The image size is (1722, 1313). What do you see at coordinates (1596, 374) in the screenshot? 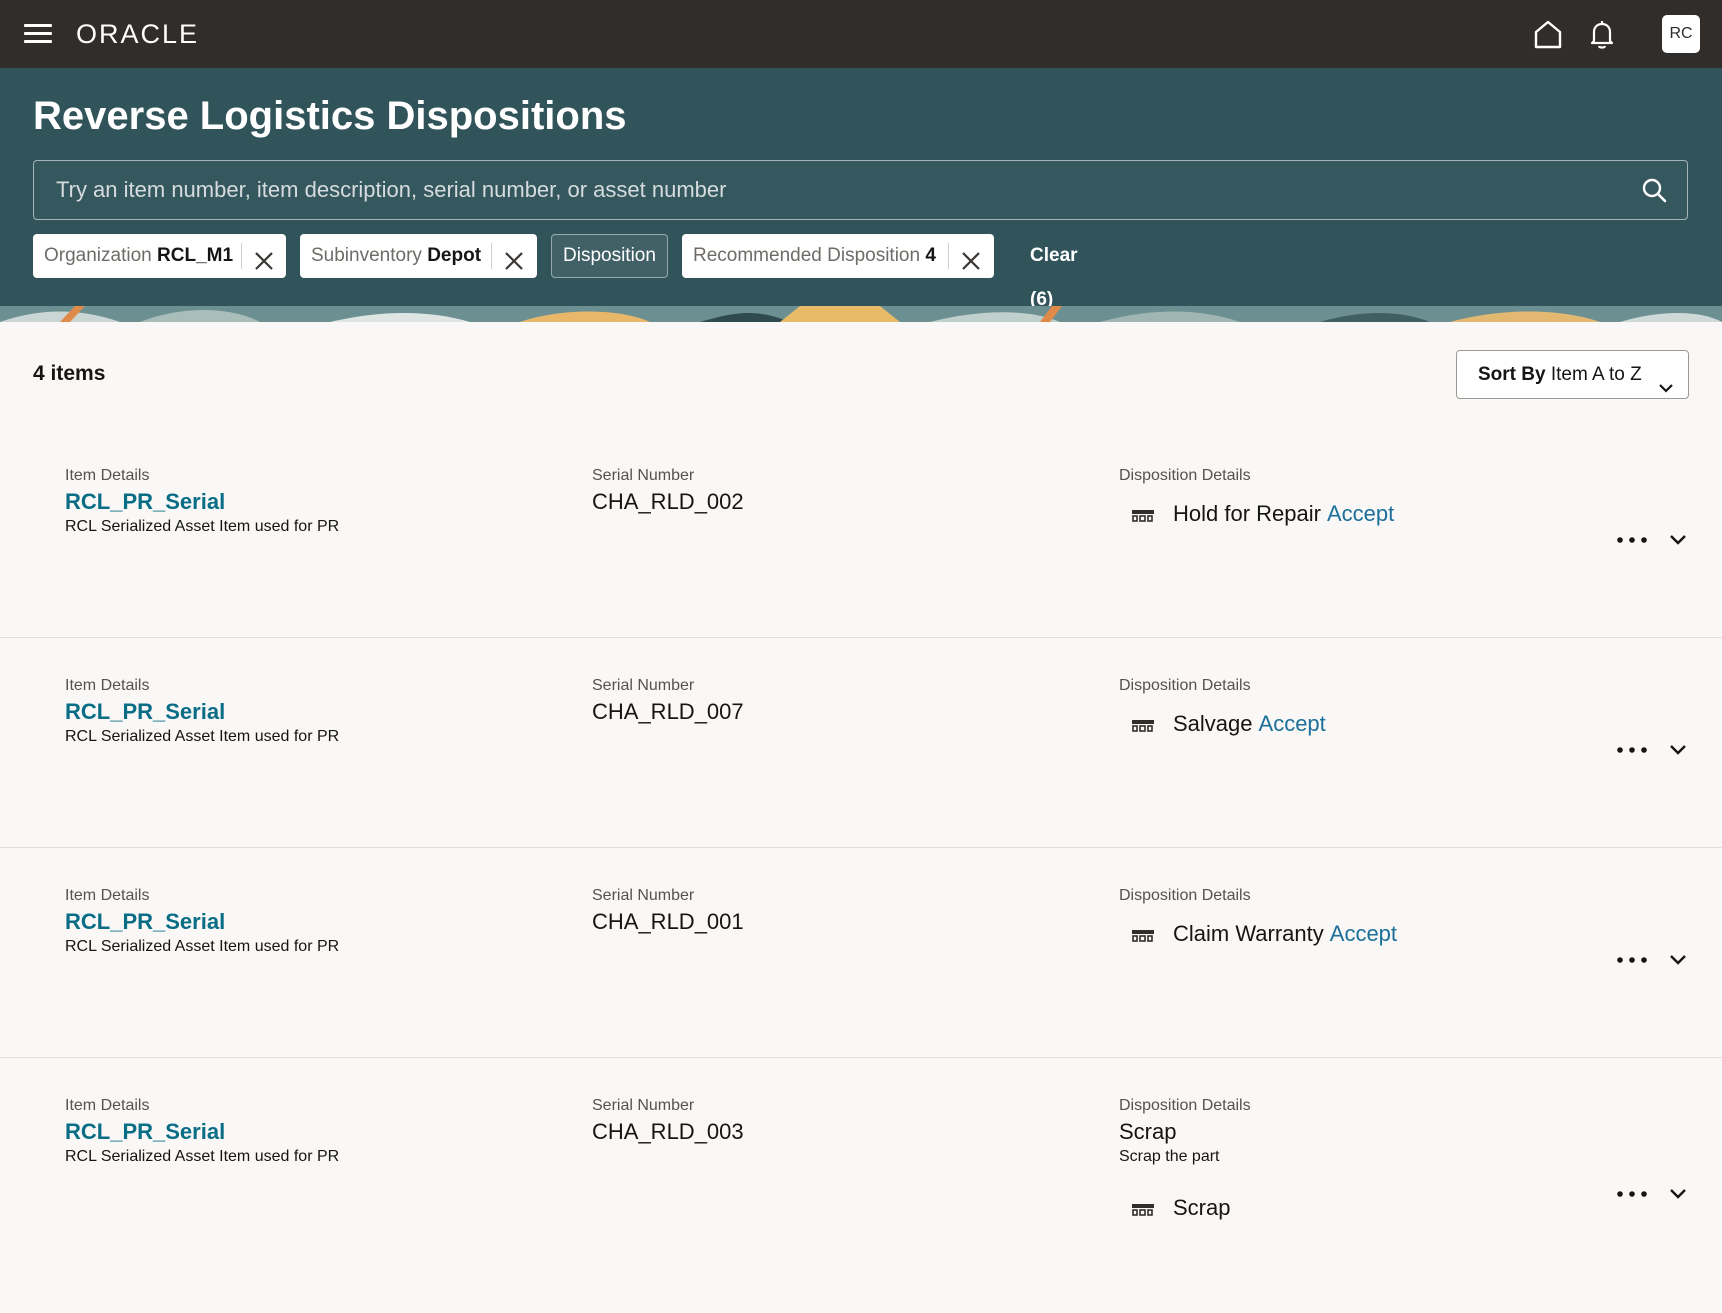
I see `sort-value: Item A to Z` at bounding box center [1596, 374].